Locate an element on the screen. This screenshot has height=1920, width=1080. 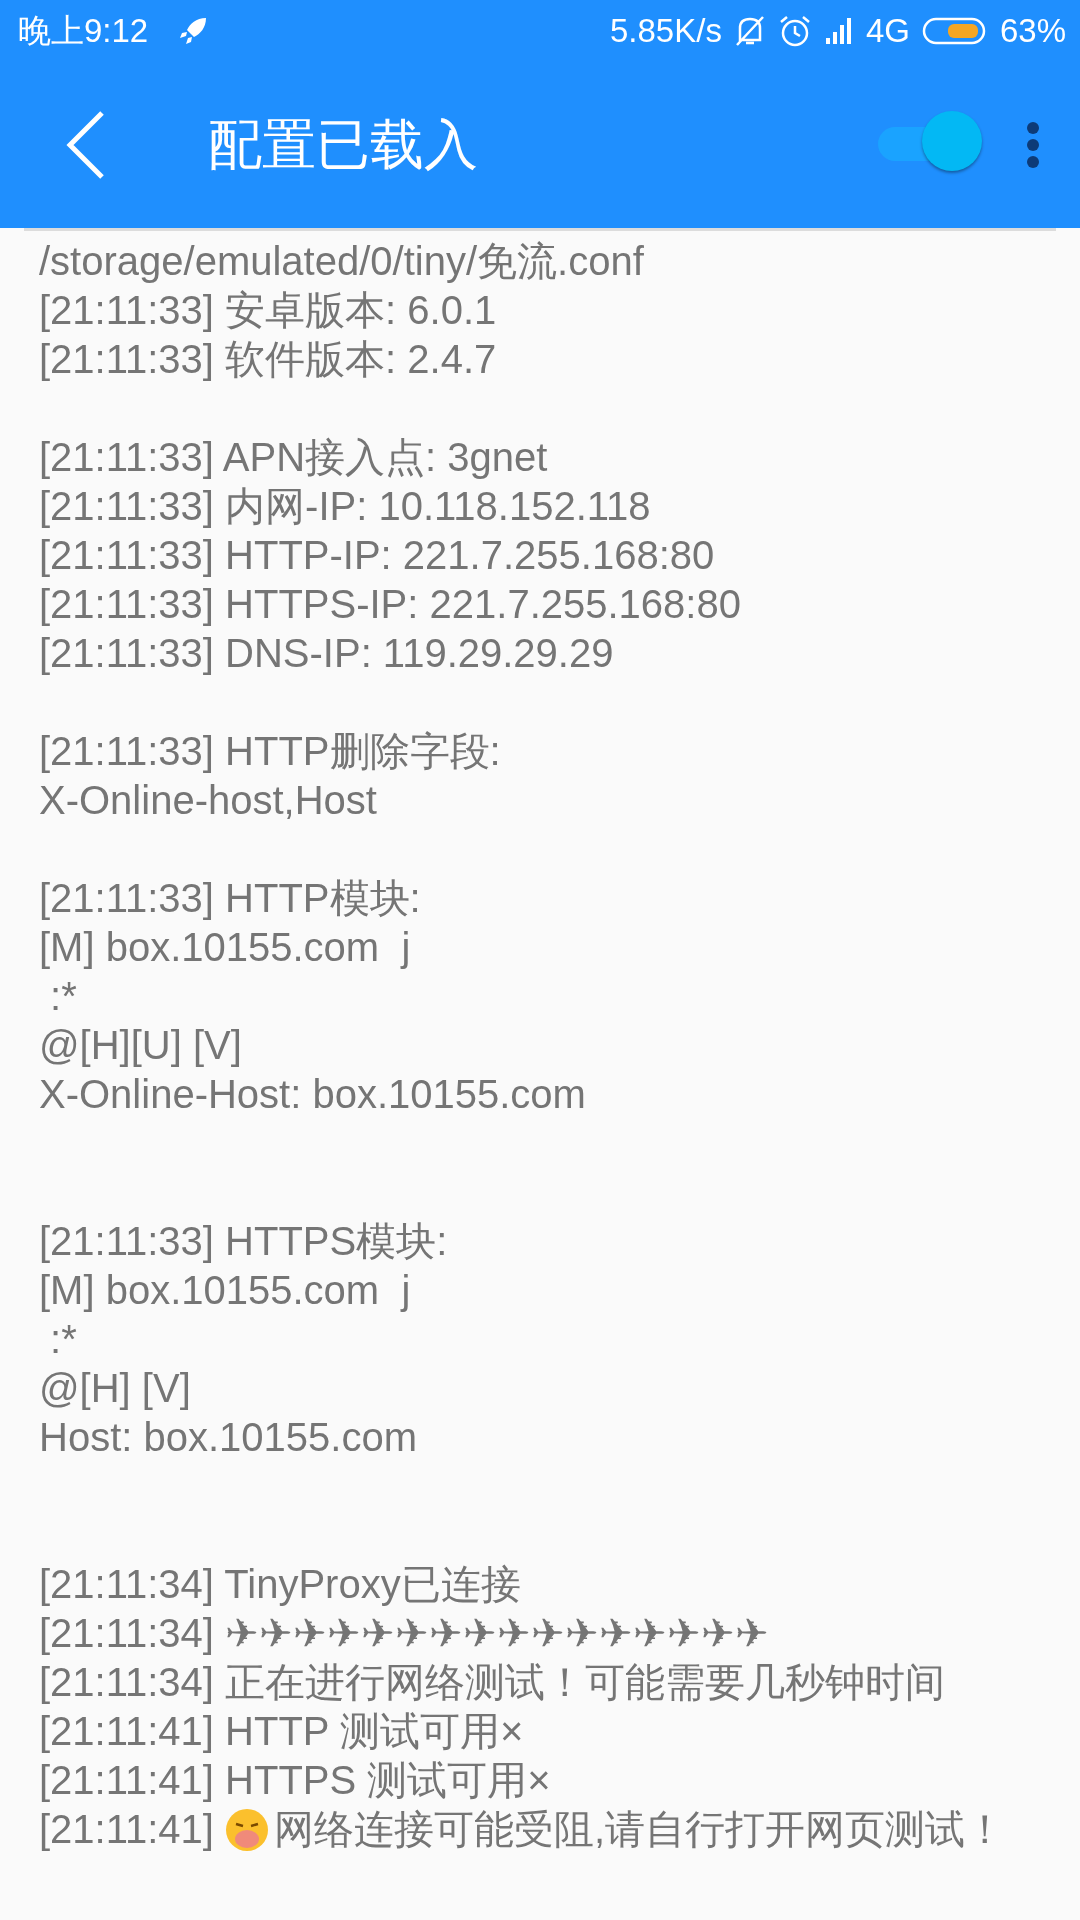
log-line: [21:11:33] DNS-IP: 119.29.29.29 is located at coordinates (327, 653).